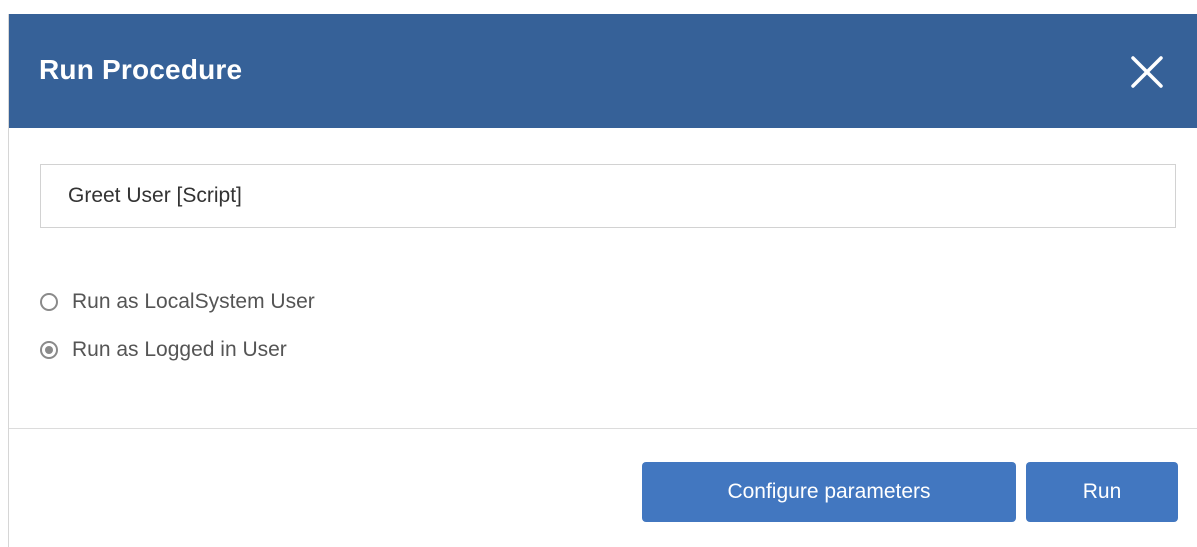 Image resolution: width=1197 pixels, height=547 pixels. Describe the element at coordinates (608, 196) in the screenshot. I see `procedure-field: Greet User [Script]` at that location.